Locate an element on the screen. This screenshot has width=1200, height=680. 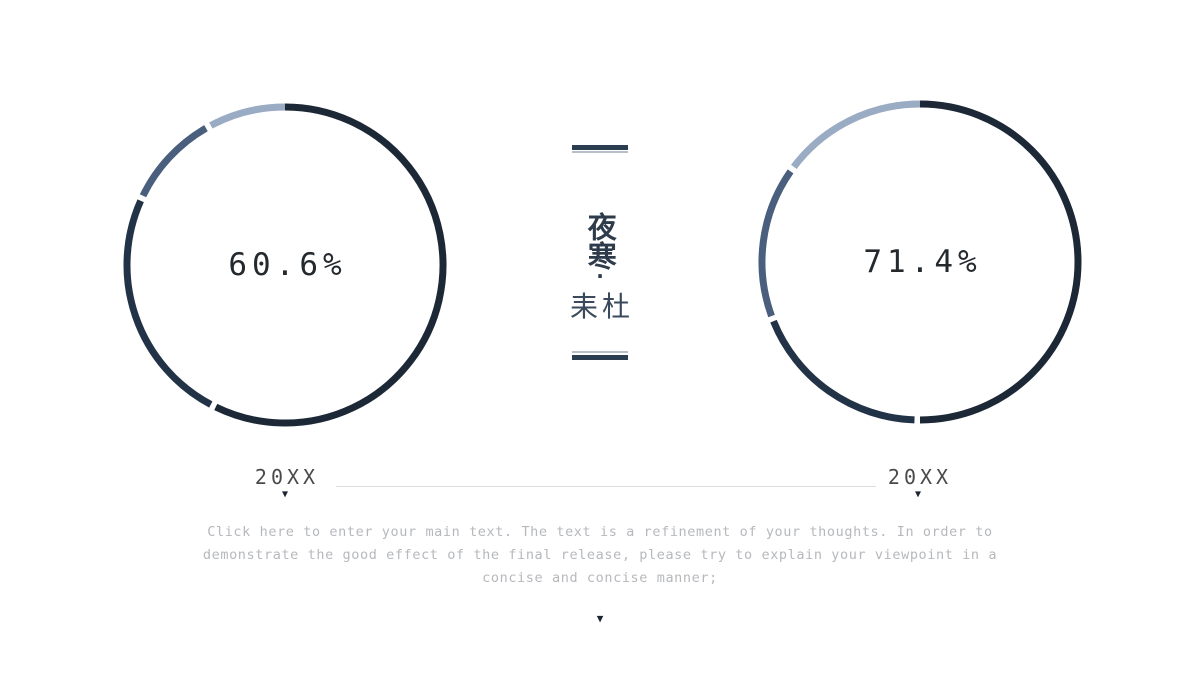
center-main-title: 夜寒 is located at coordinates (600, 241).